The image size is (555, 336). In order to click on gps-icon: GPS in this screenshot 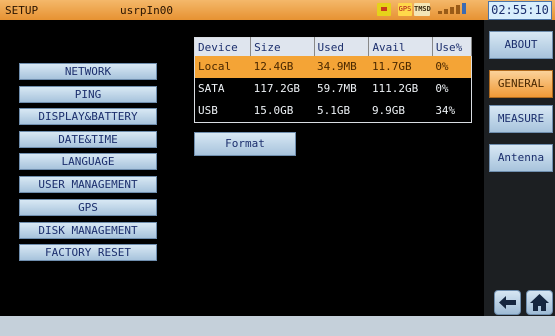, I will do `click(405, 9)`.